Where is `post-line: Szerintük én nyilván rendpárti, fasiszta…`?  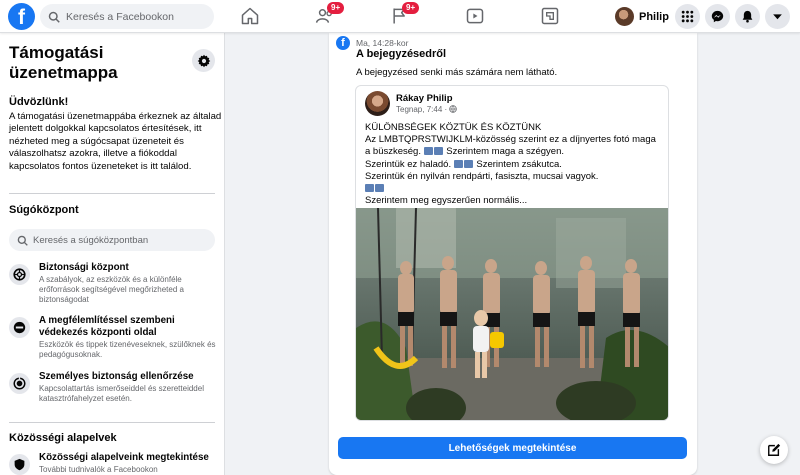
post-line: Szerintük én nyilván rendpárti, fasiszta… is located at coordinates (482, 176).